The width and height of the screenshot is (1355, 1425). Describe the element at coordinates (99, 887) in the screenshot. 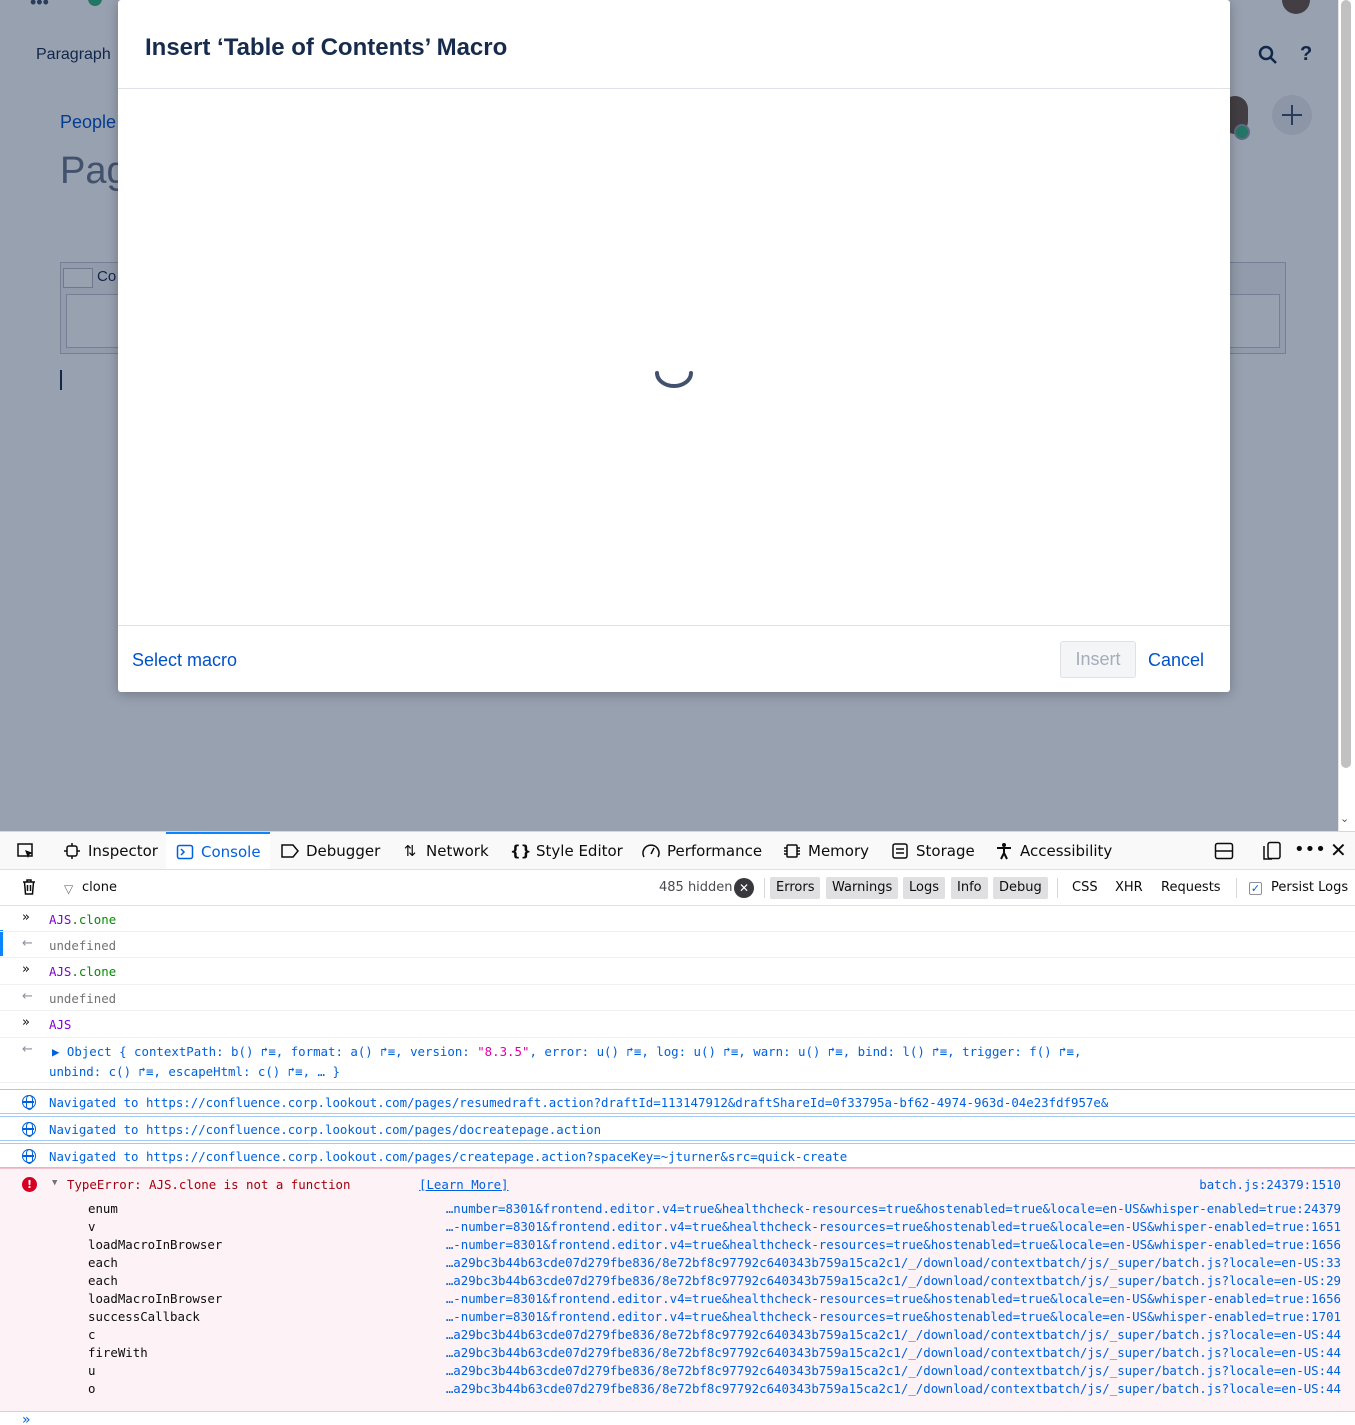

I see `console-filter-input: clone` at that location.